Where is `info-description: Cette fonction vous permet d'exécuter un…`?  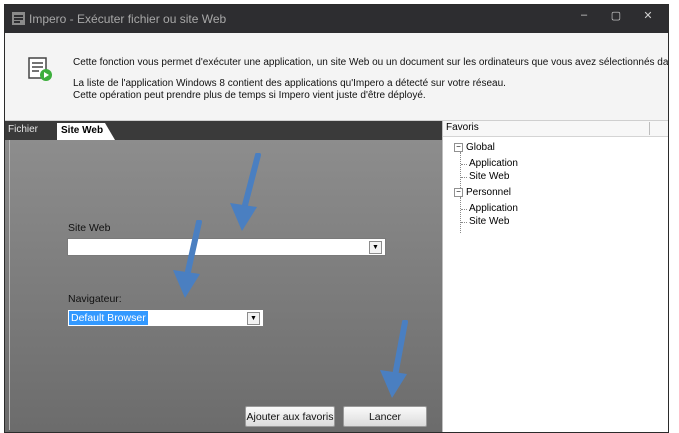
info-description: Cette fonction vous permet d'exécuter un… is located at coordinates (371, 62).